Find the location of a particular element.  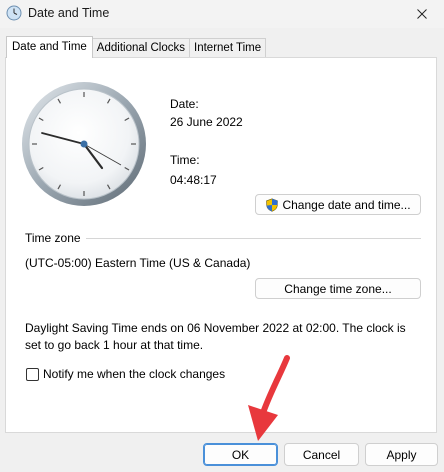

uac-shield-icon is located at coordinates (272, 204).